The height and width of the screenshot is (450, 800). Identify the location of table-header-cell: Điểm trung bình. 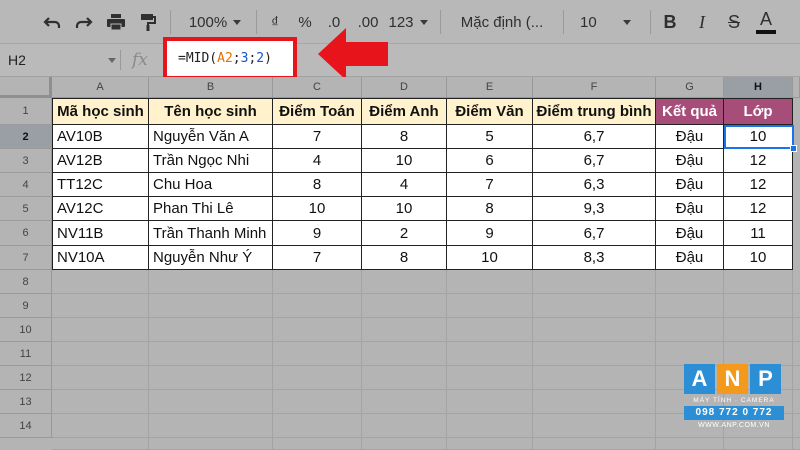
(594, 112).